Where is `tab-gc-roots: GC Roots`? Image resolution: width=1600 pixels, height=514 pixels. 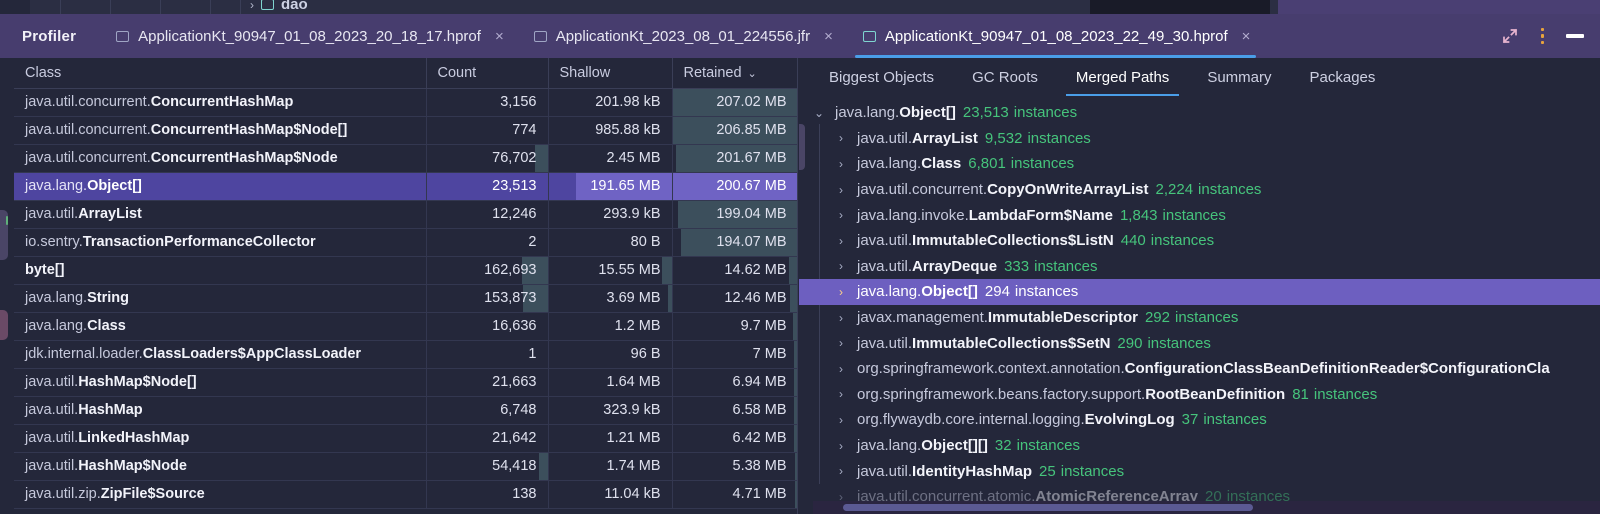 tab-gc-roots: GC Roots is located at coordinates (1005, 77).